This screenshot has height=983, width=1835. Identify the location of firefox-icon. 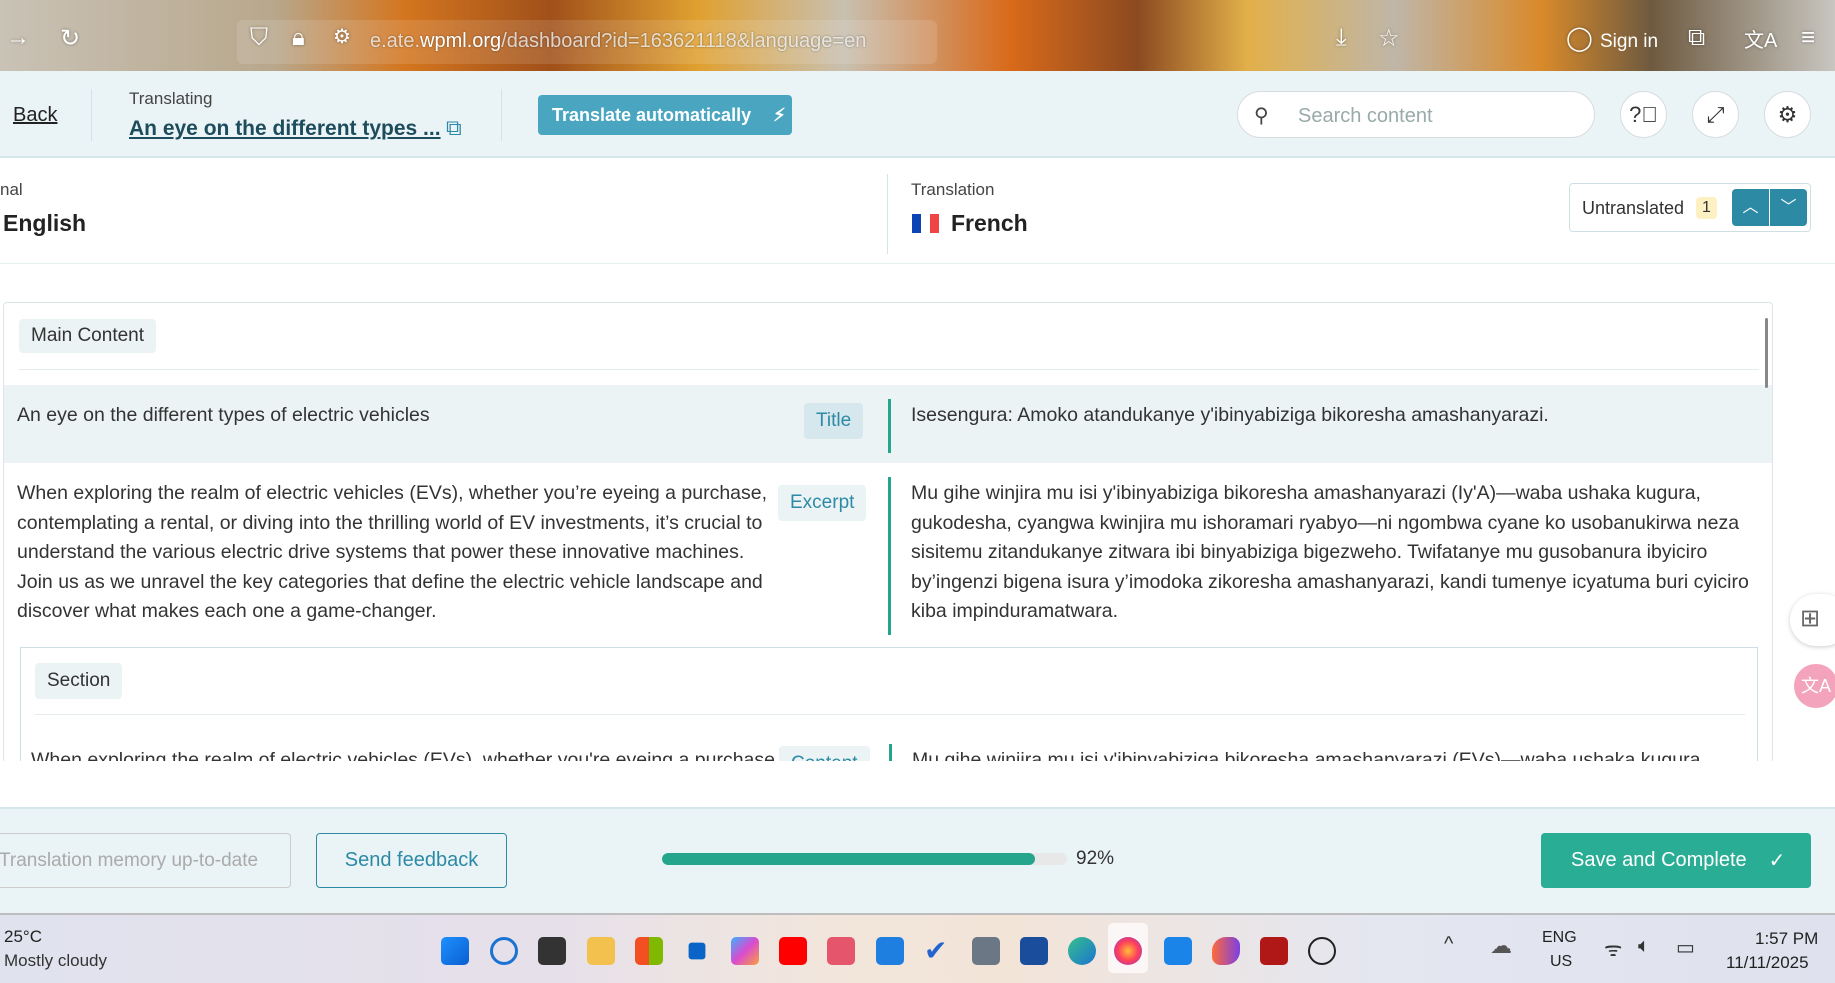
(1128, 951).